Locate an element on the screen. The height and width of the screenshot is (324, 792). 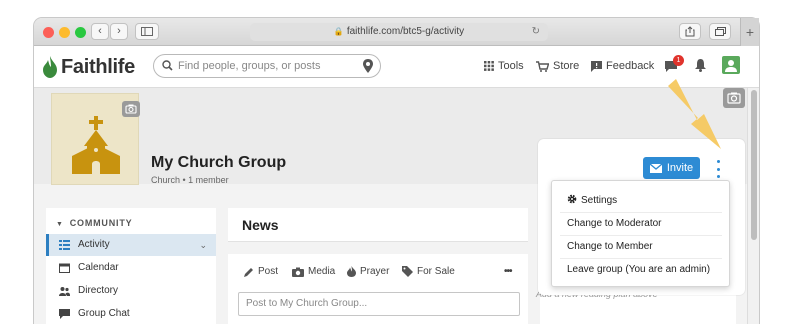
sidebar-item-directory: Directory is located at coordinates (131, 291).